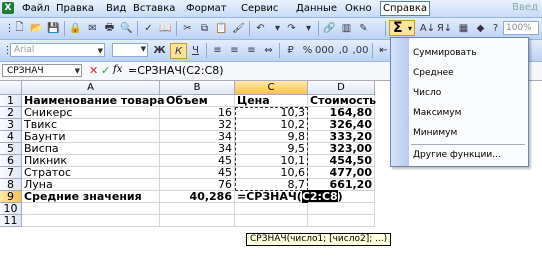  What do you see at coordinates (105, 70) in the screenshot?
I see `enter-icon: ✓` at bounding box center [105, 70].